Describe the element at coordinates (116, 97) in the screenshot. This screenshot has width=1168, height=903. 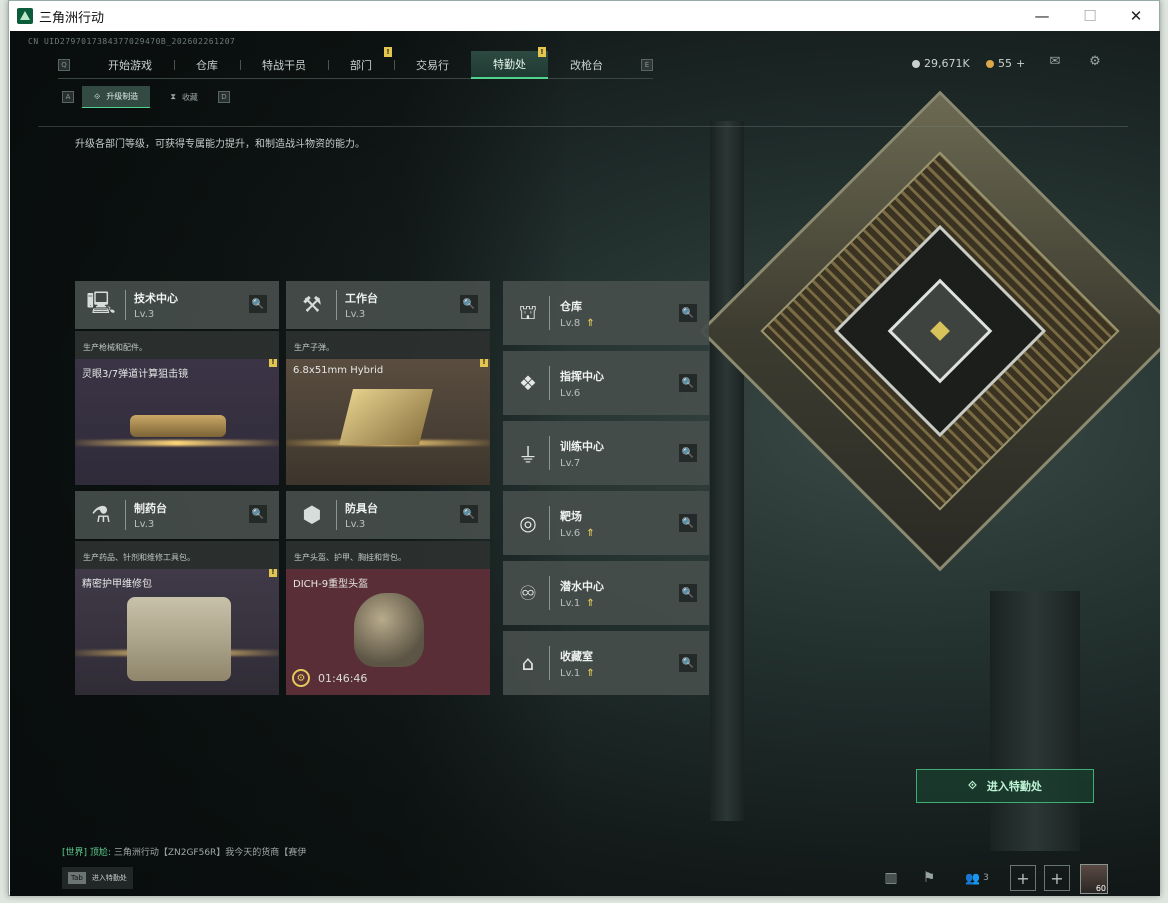
I see `tab-upgrade-craft: ⟐ 升级制造` at that location.